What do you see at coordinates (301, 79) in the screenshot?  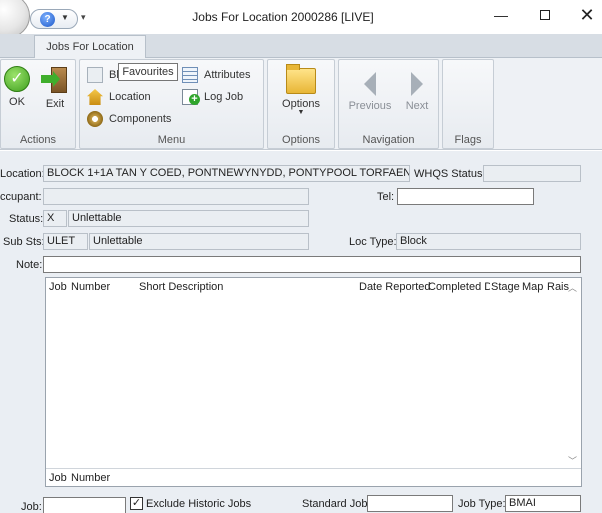 I see `folder-icon` at bounding box center [301, 79].